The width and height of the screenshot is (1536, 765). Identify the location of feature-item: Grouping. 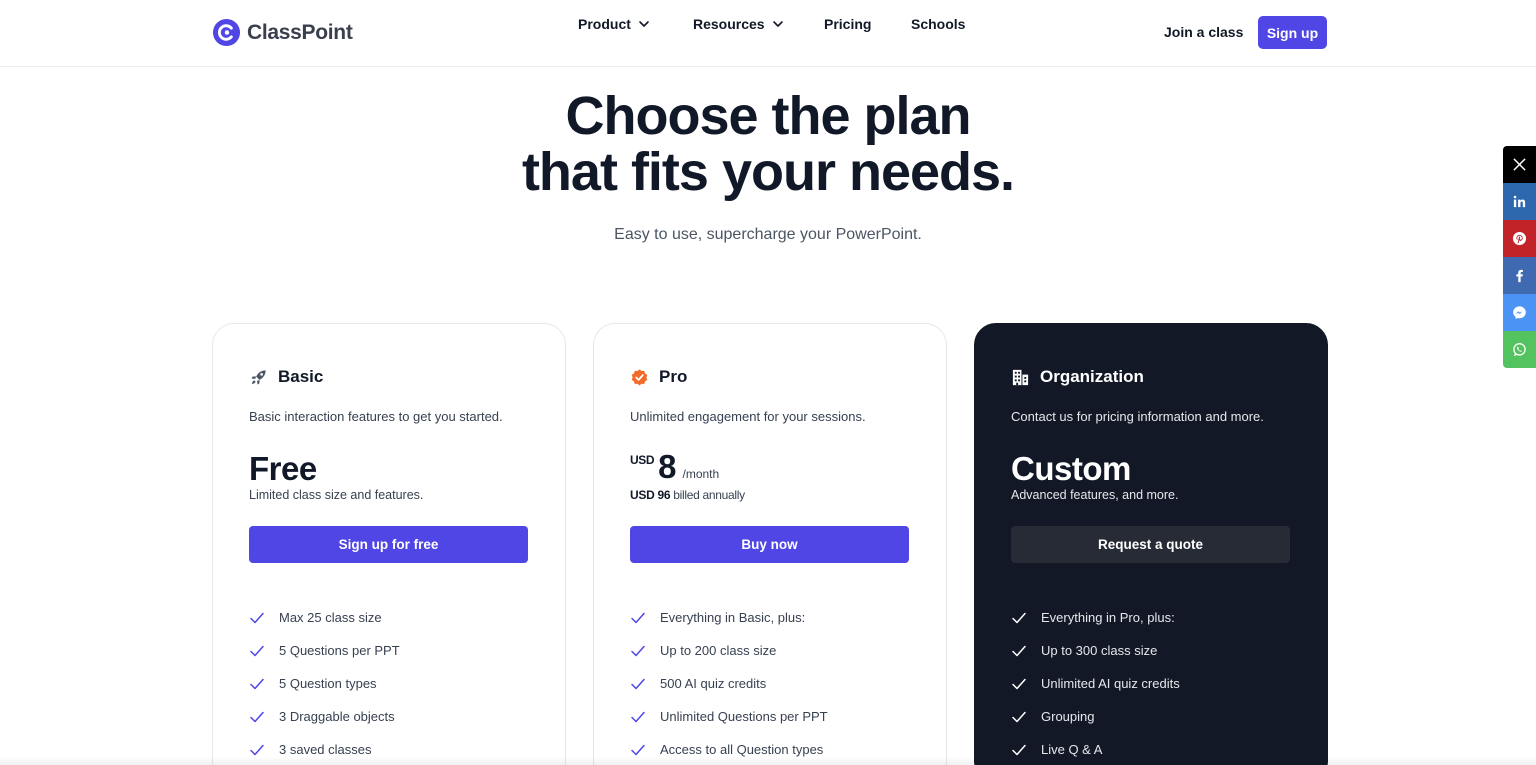
(1095, 716).